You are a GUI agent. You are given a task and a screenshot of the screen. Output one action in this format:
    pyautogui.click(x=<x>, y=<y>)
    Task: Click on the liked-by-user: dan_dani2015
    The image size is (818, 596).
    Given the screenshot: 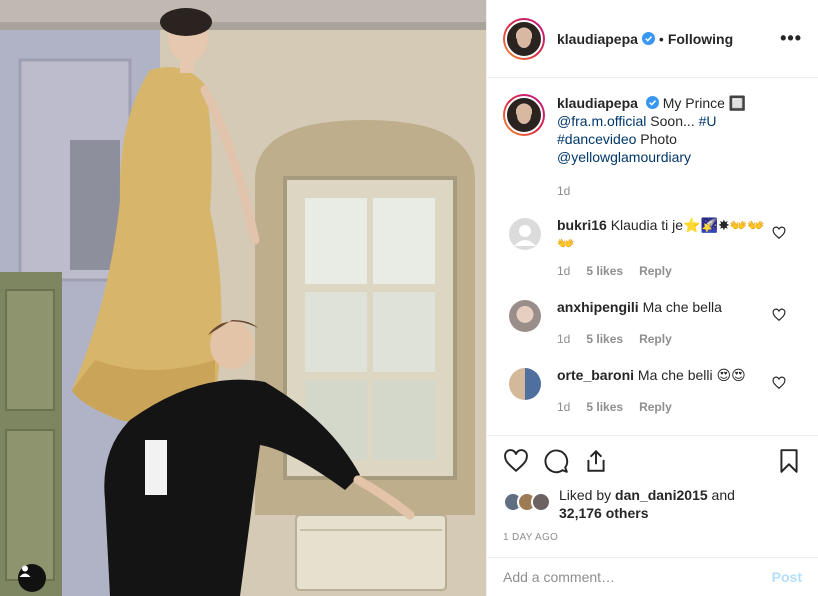 What is the action you would take?
    pyautogui.click(x=661, y=495)
    